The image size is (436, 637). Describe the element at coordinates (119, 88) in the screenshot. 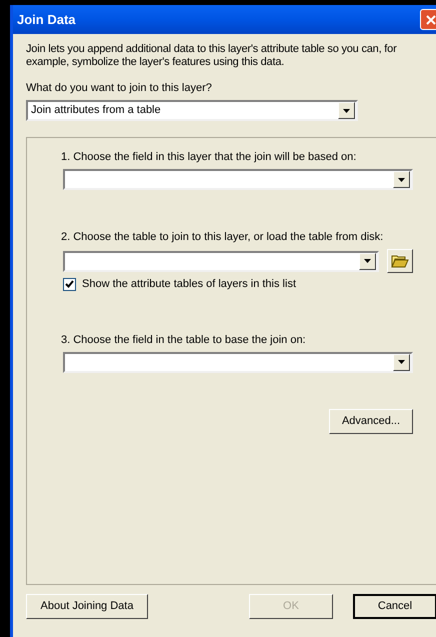

I see `question-label: What do you want to join to this layer?` at that location.